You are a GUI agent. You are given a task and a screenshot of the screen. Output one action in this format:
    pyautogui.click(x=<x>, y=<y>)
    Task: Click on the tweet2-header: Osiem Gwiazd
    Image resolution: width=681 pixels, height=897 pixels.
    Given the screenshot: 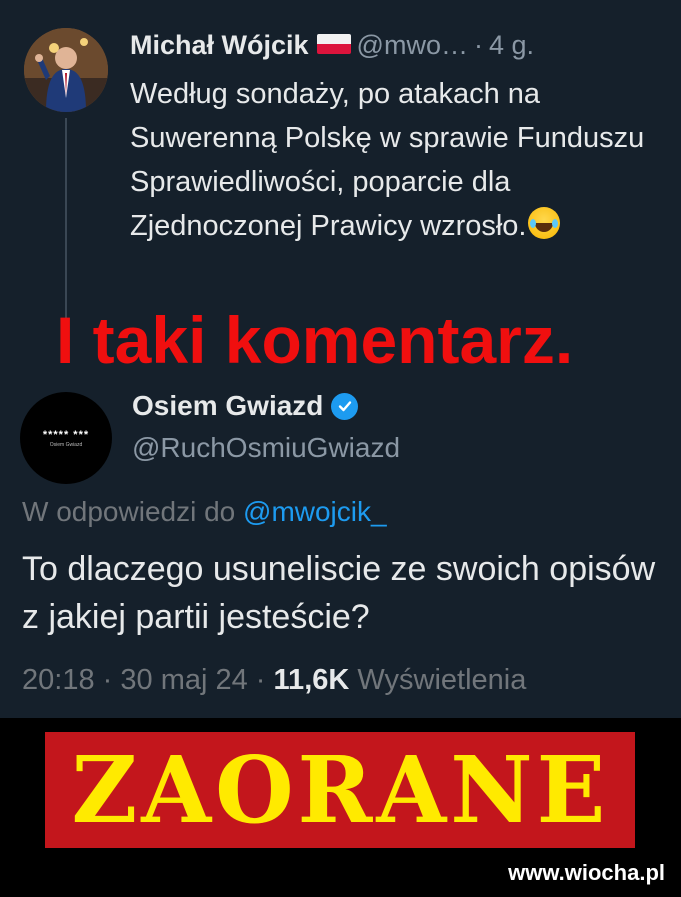 What is the action you would take?
    pyautogui.click(x=245, y=406)
    